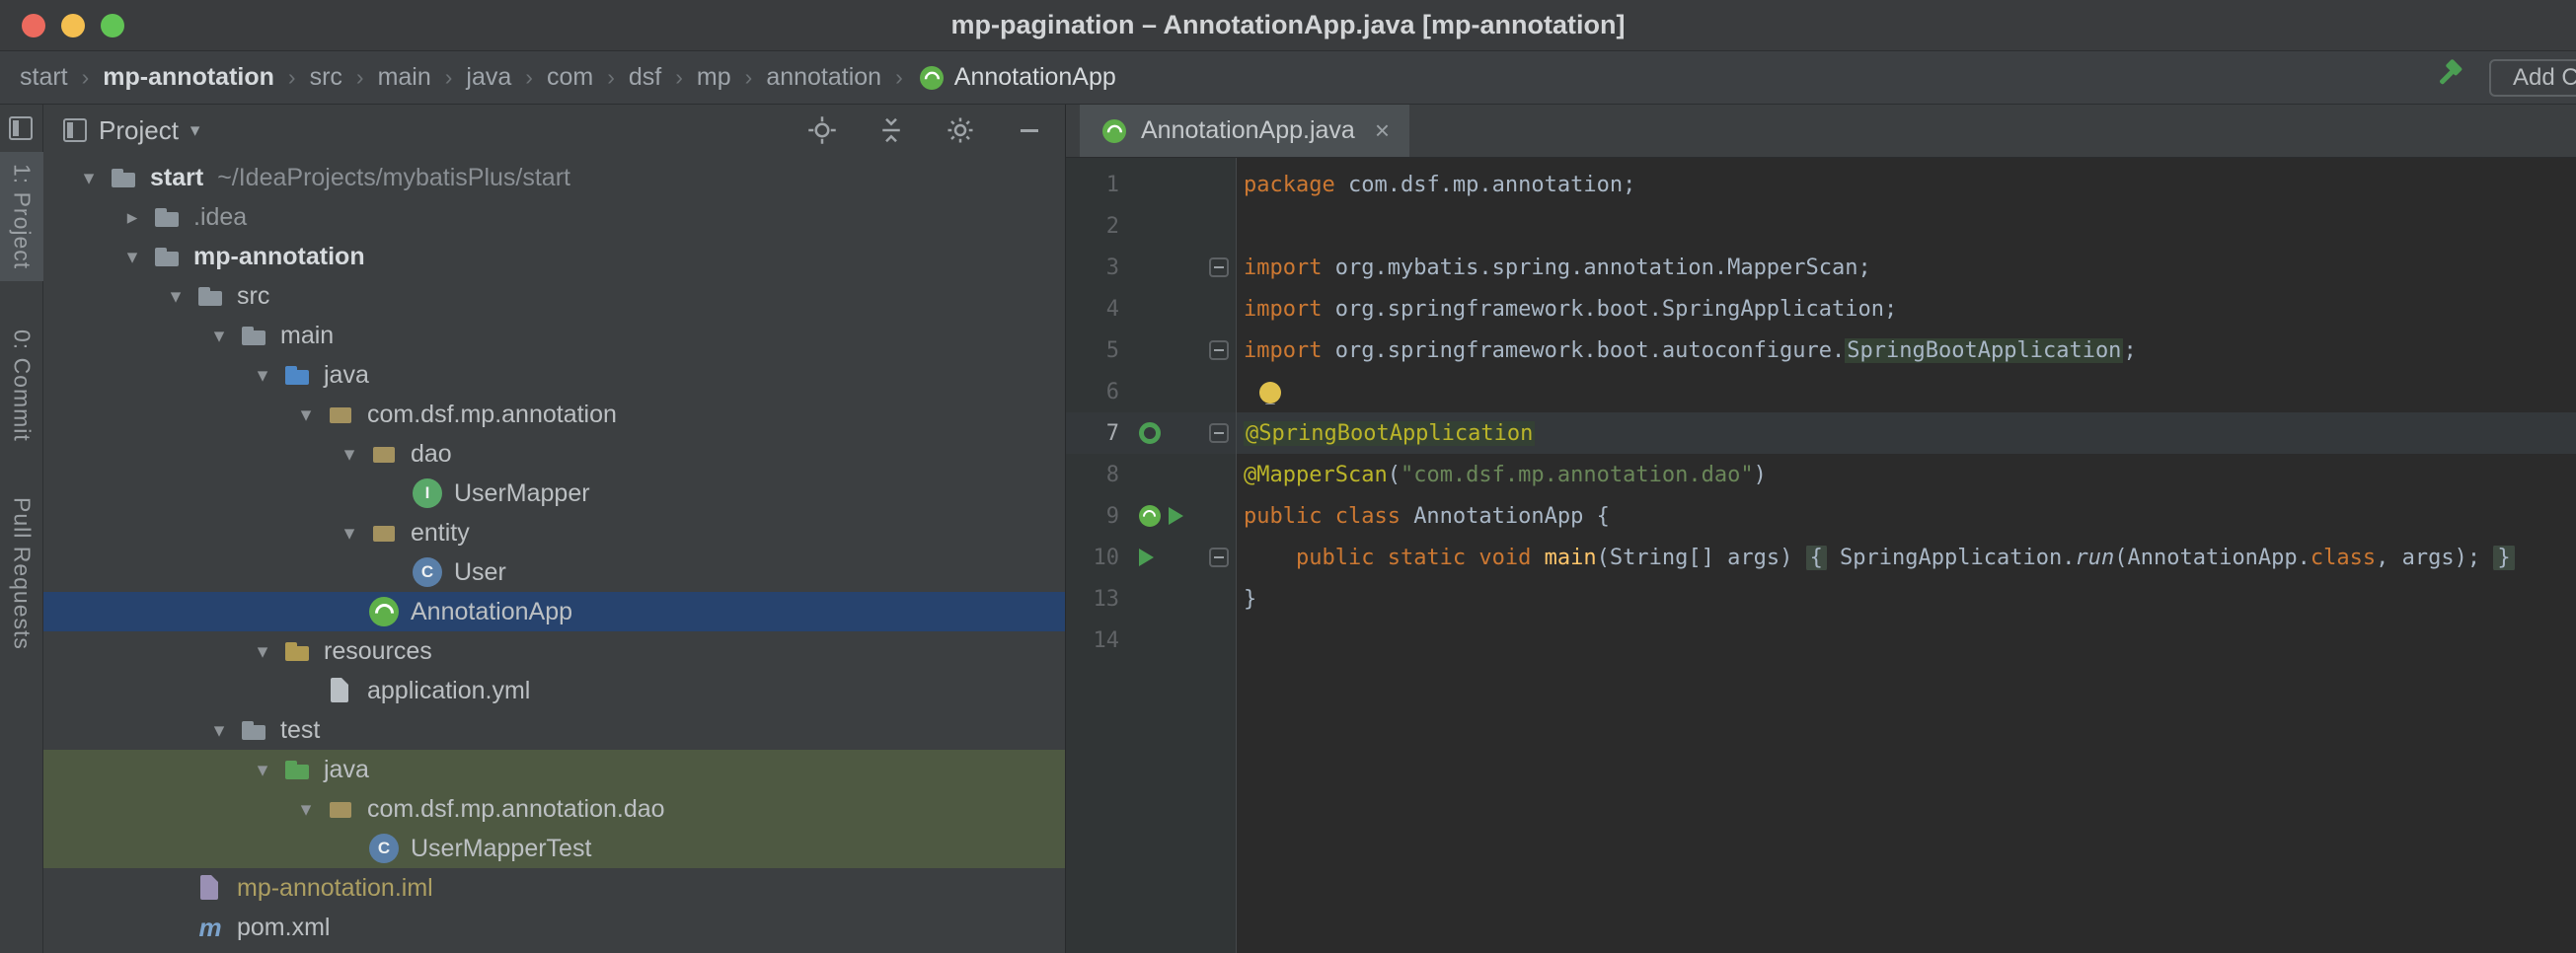  What do you see at coordinates (1150, 516) in the screenshot?
I see `spring-bean-icon` at bounding box center [1150, 516].